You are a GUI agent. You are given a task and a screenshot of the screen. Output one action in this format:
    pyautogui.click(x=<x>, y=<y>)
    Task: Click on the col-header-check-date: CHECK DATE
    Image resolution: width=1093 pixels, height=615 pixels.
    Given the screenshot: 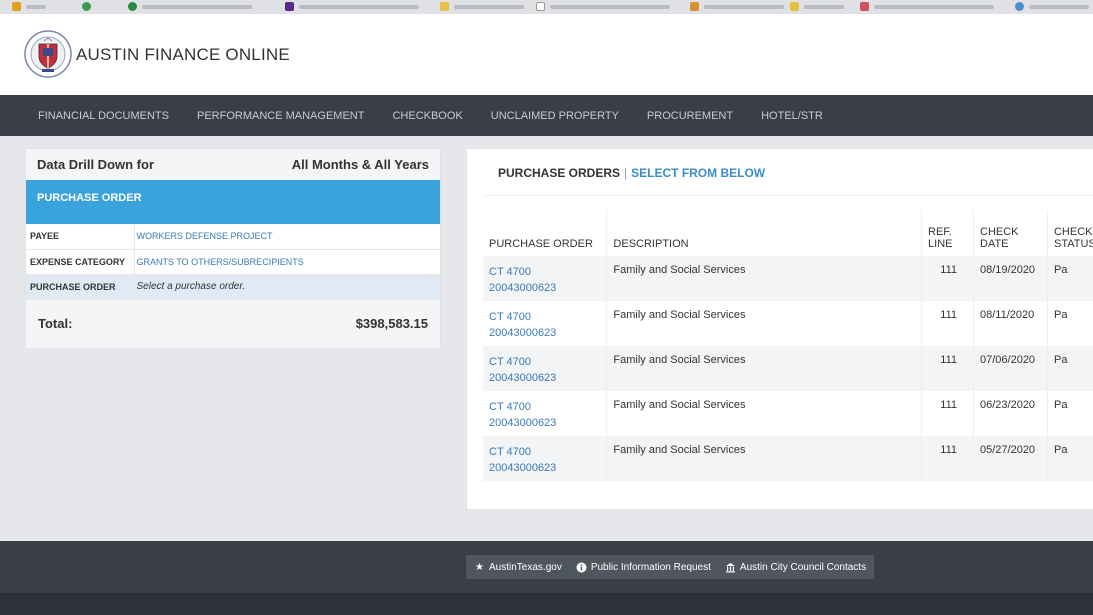 What is the action you would take?
    pyautogui.click(x=1010, y=233)
    